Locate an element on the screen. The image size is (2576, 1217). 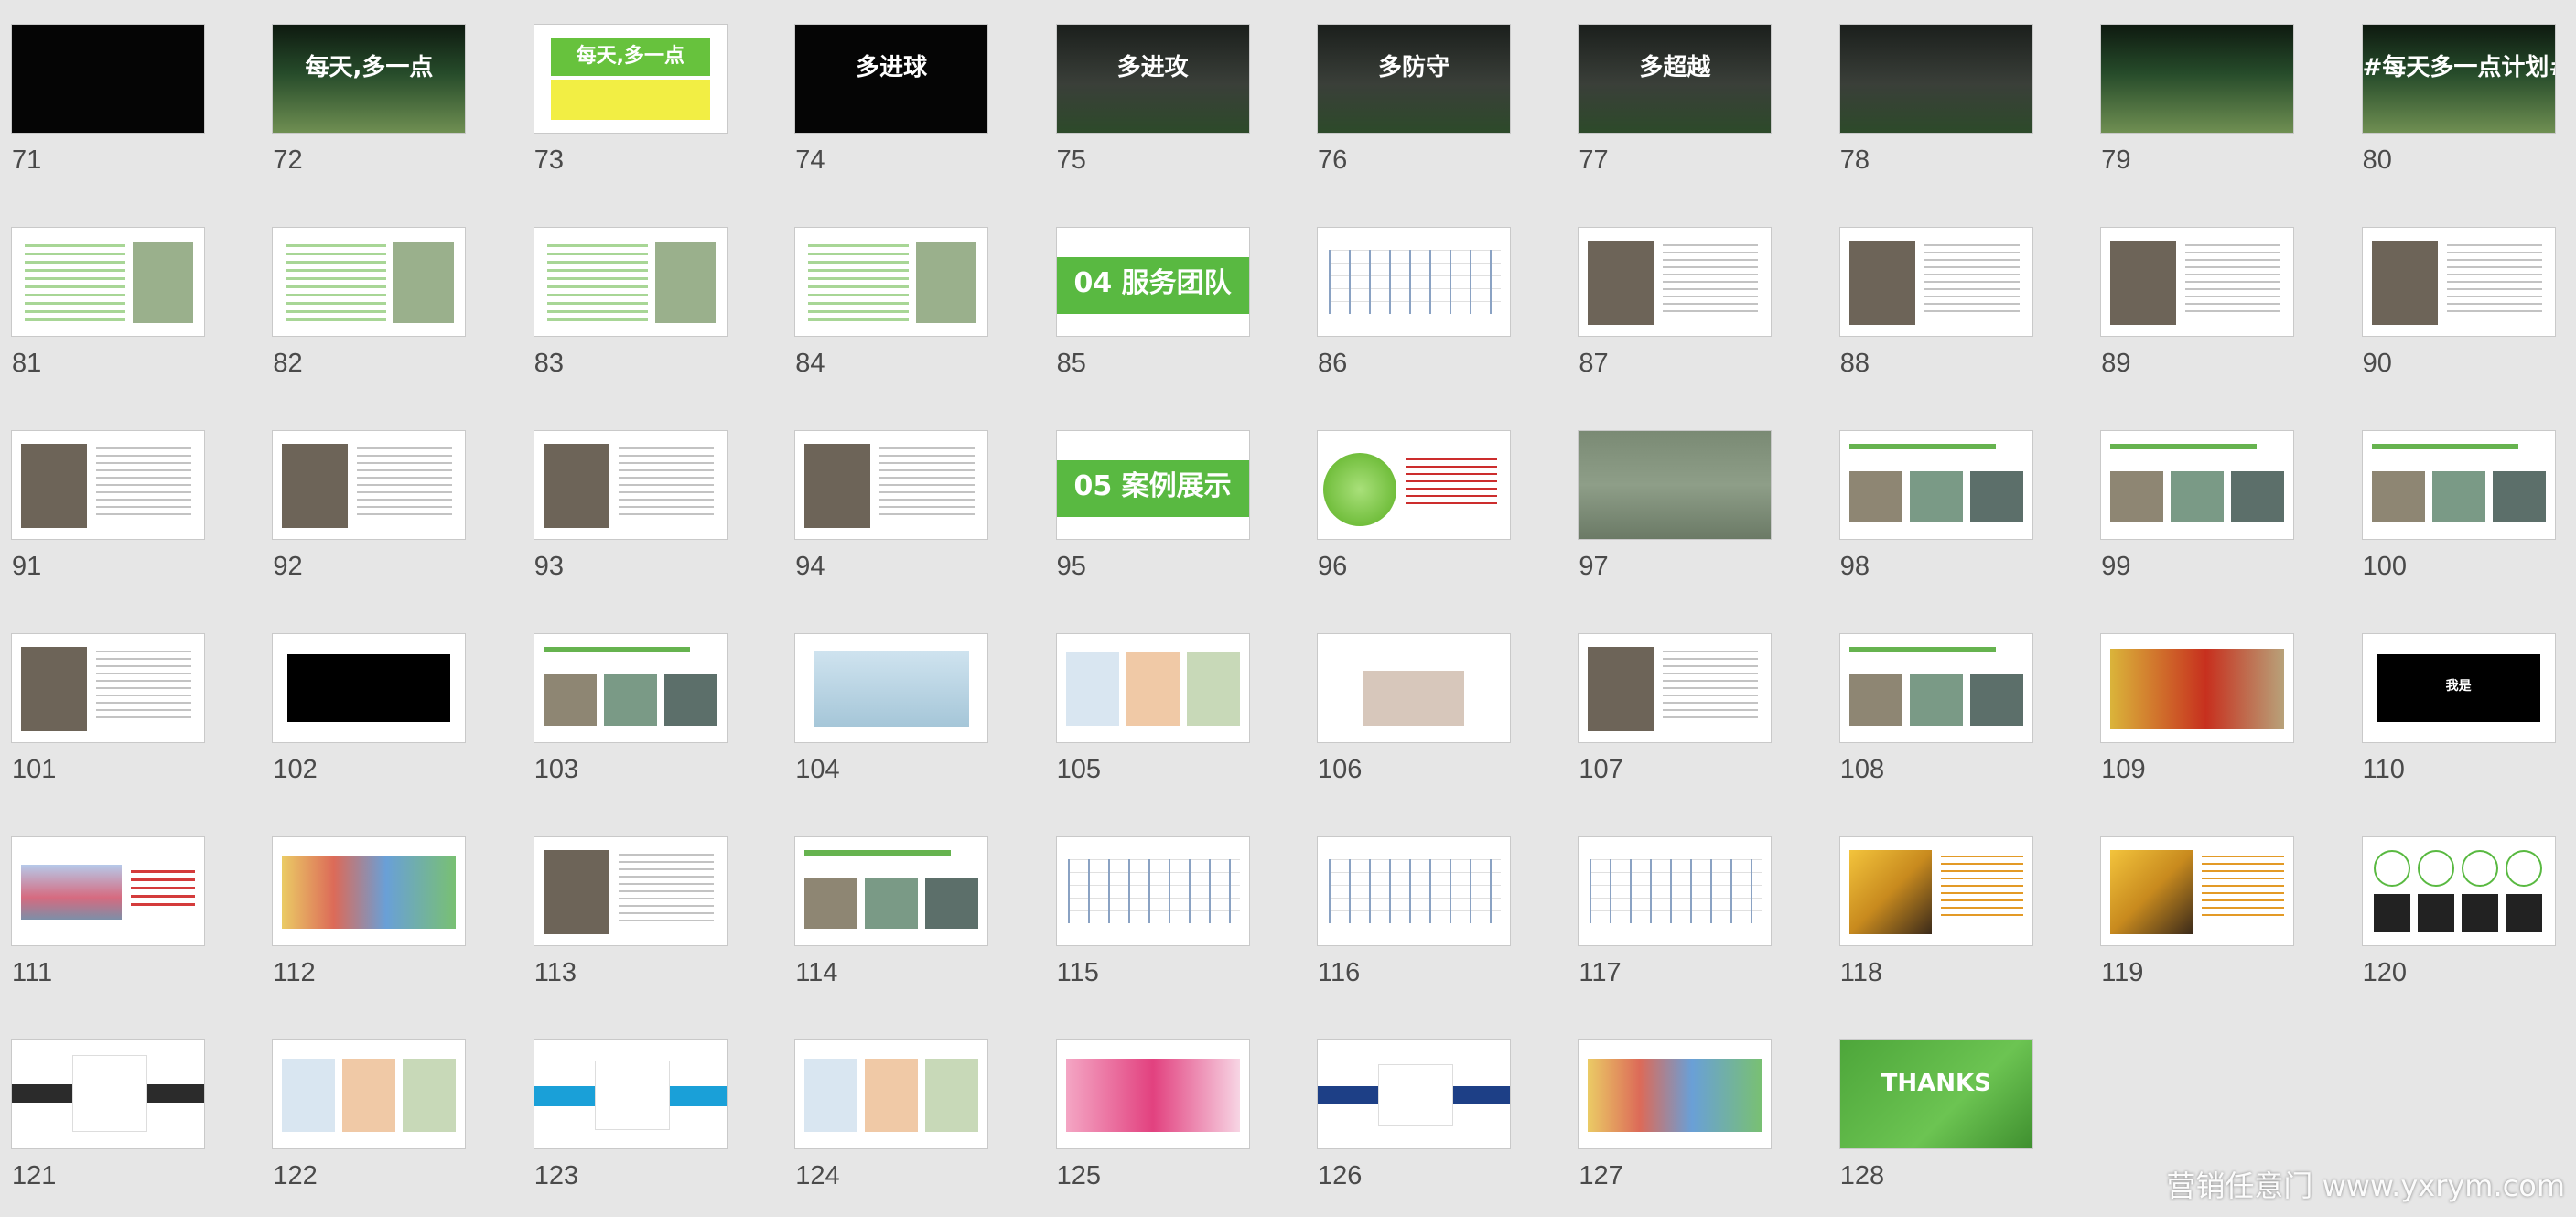
slide-preview: THANKS is located at coordinates (1936, 1094).